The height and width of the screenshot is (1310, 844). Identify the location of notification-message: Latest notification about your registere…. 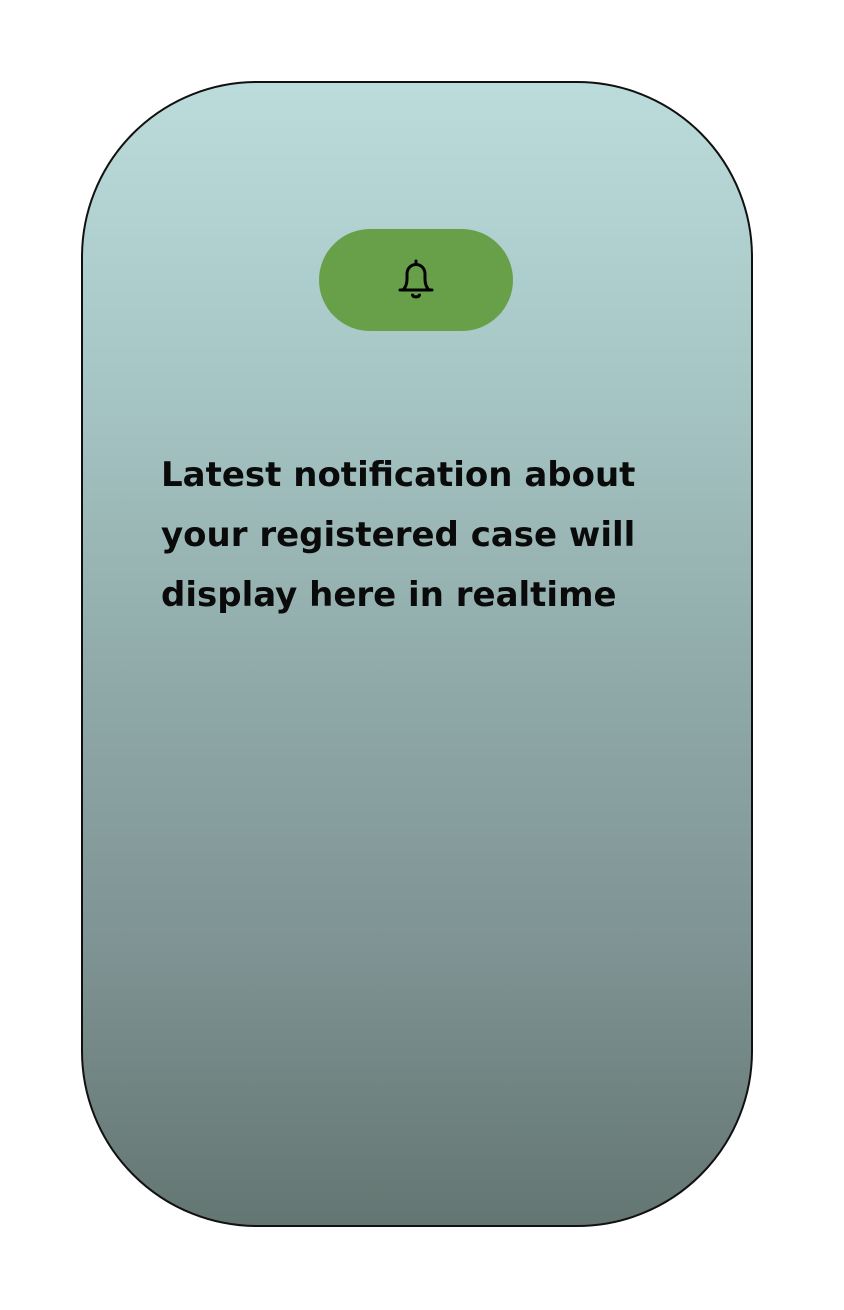
(398, 535).